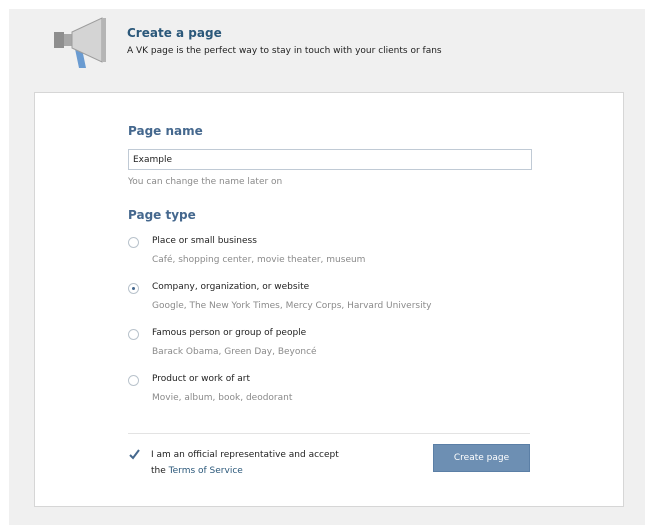 Image resolution: width=649 pixels, height=531 pixels. Describe the element at coordinates (158, 471) in the screenshot. I see `agreement-prefix: the` at that location.